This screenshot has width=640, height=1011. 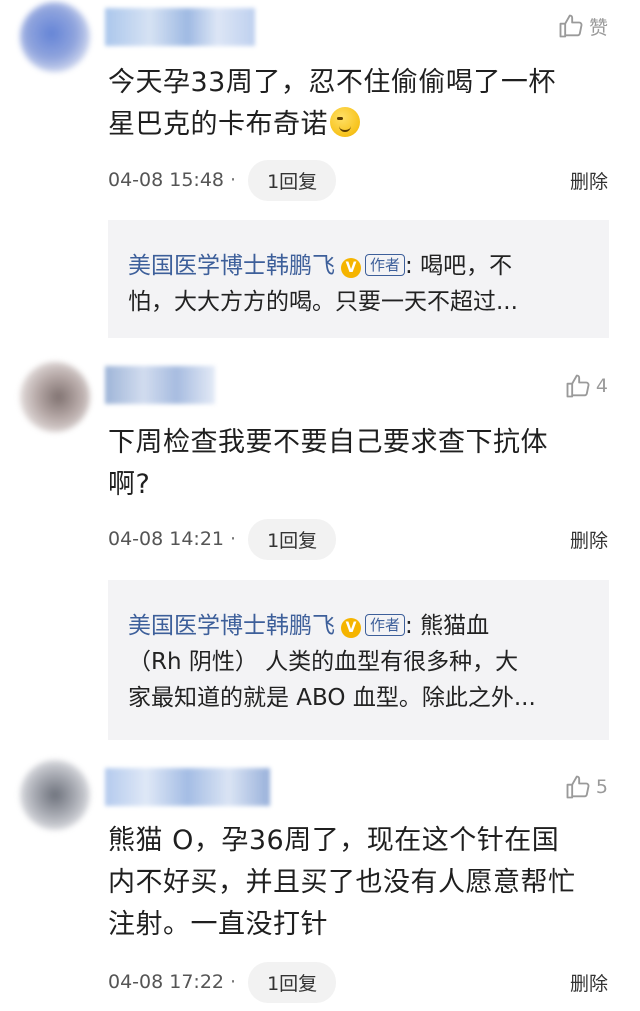 I want to click on comment-text: 今天孕33周了，忍不住偷偷喝了一杯 星巴克的卡布奇诺, so click(x=358, y=104).